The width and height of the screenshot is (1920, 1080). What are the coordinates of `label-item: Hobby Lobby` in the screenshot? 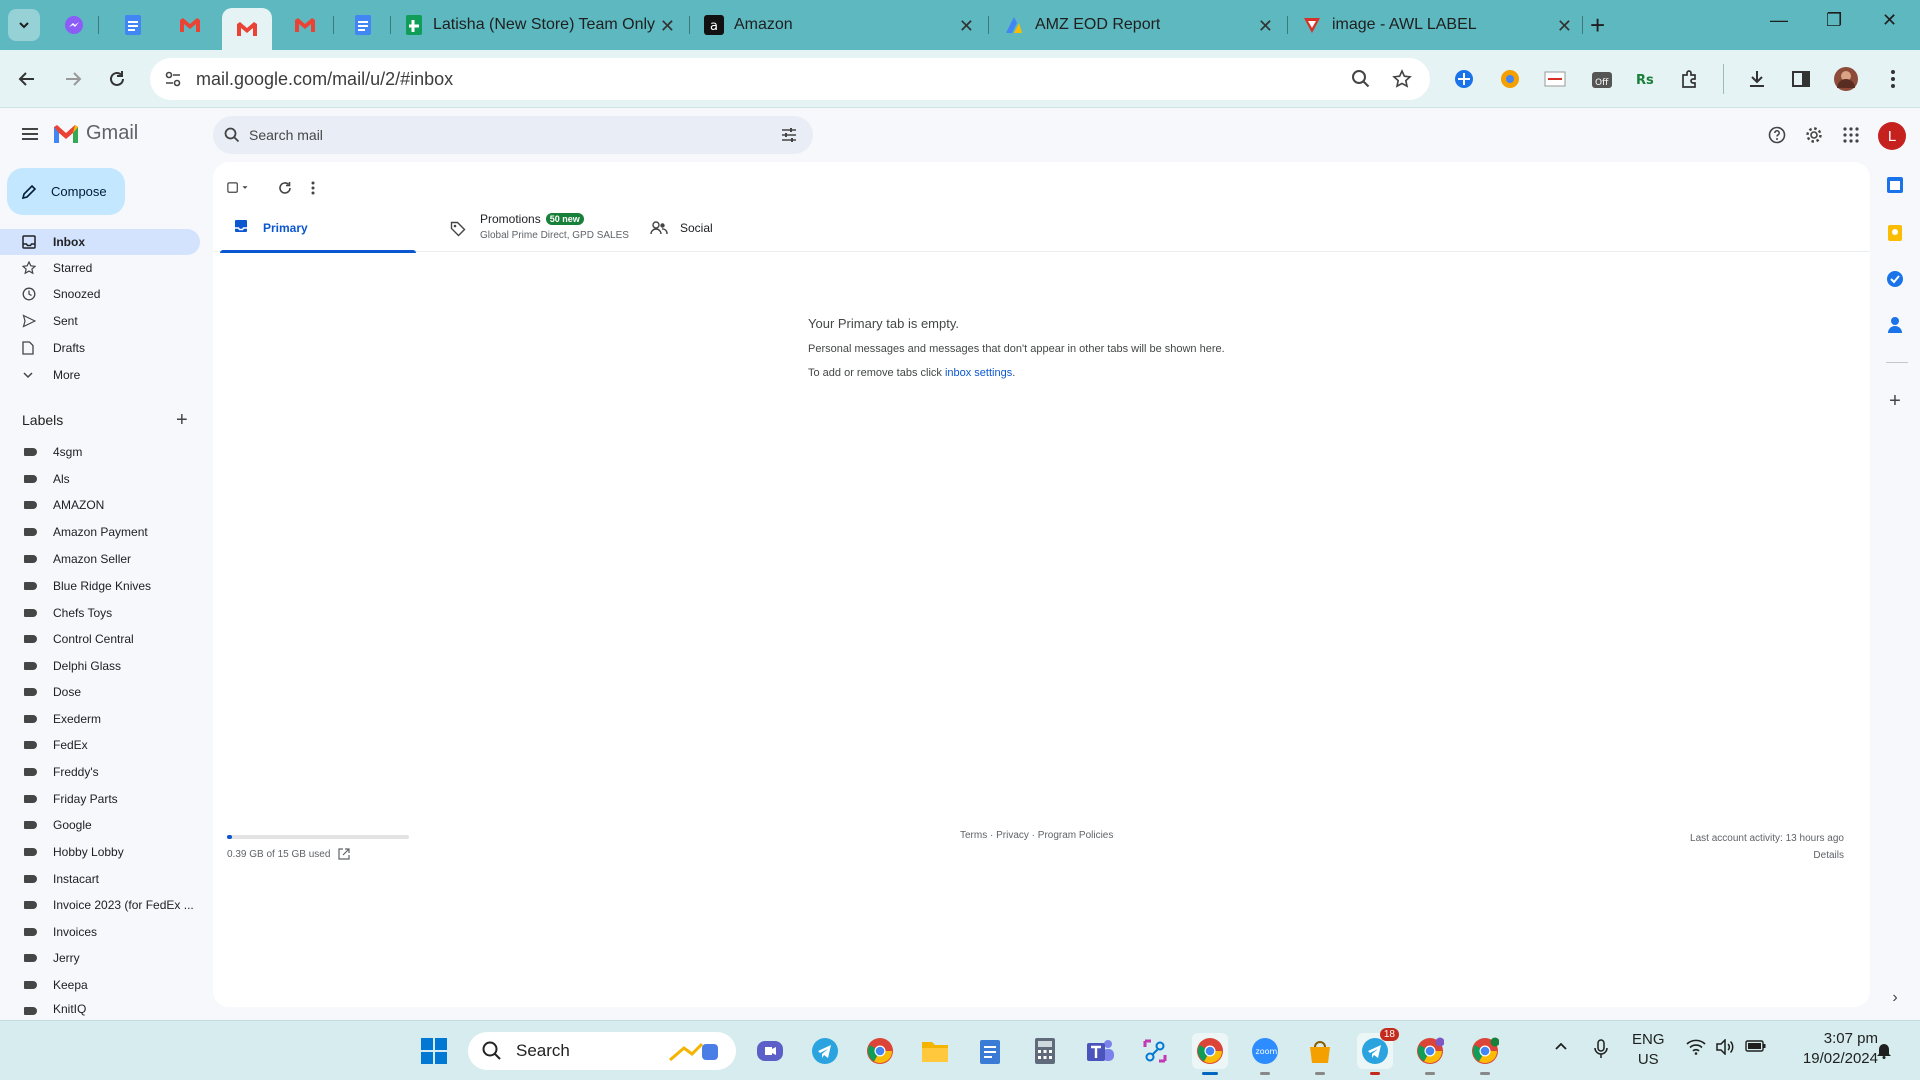 It's located at (100, 852).